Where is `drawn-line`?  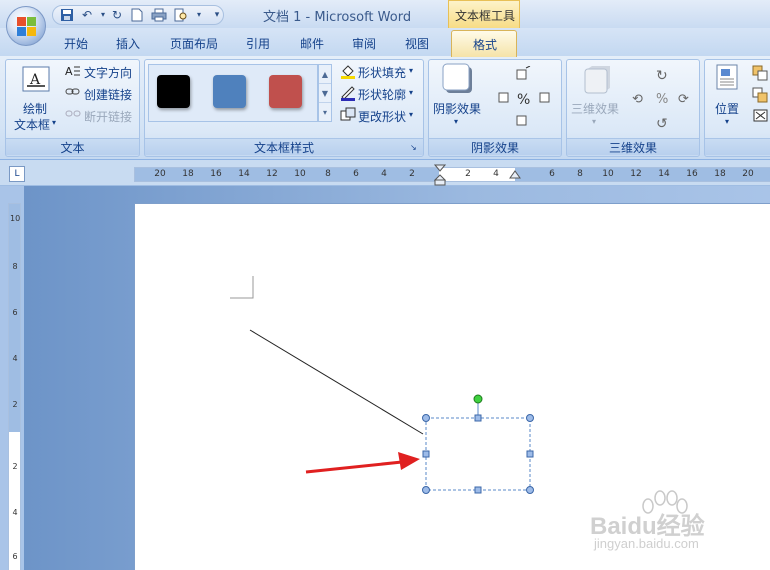 drawn-line is located at coordinates (336, 382).